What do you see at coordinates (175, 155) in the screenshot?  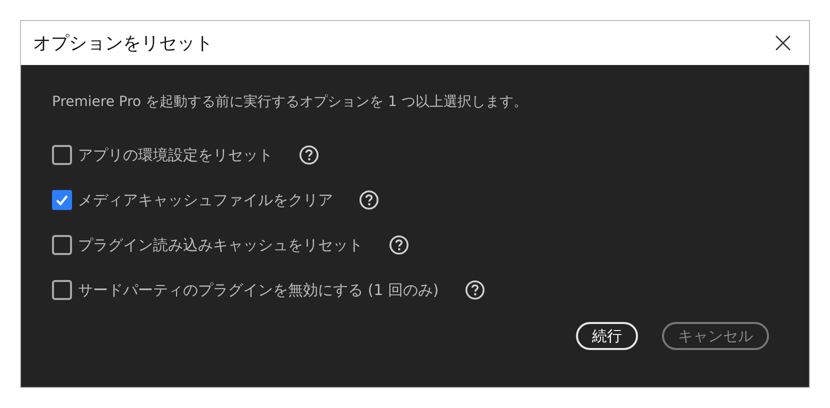 I see `option-label: アプリの環境設定をリセット` at bounding box center [175, 155].